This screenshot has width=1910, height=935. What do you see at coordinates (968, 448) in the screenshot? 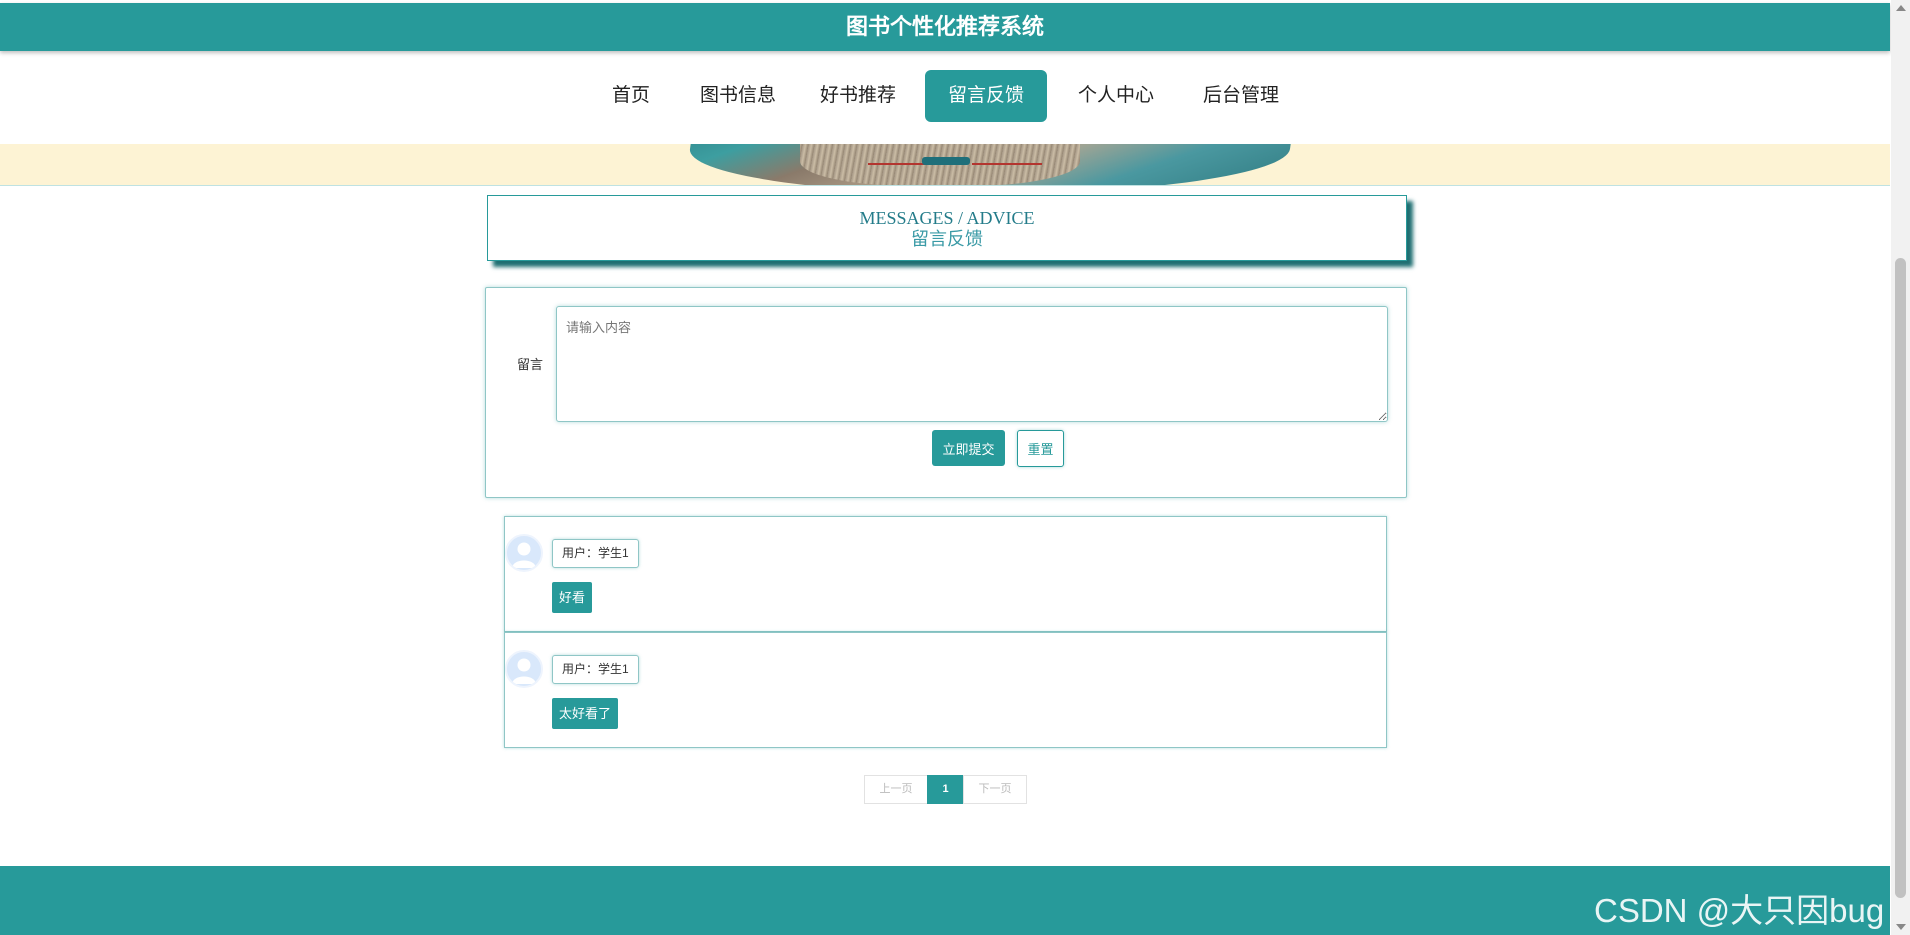
I see `submit-button: 立即提交` at bounding box center [968, 448].